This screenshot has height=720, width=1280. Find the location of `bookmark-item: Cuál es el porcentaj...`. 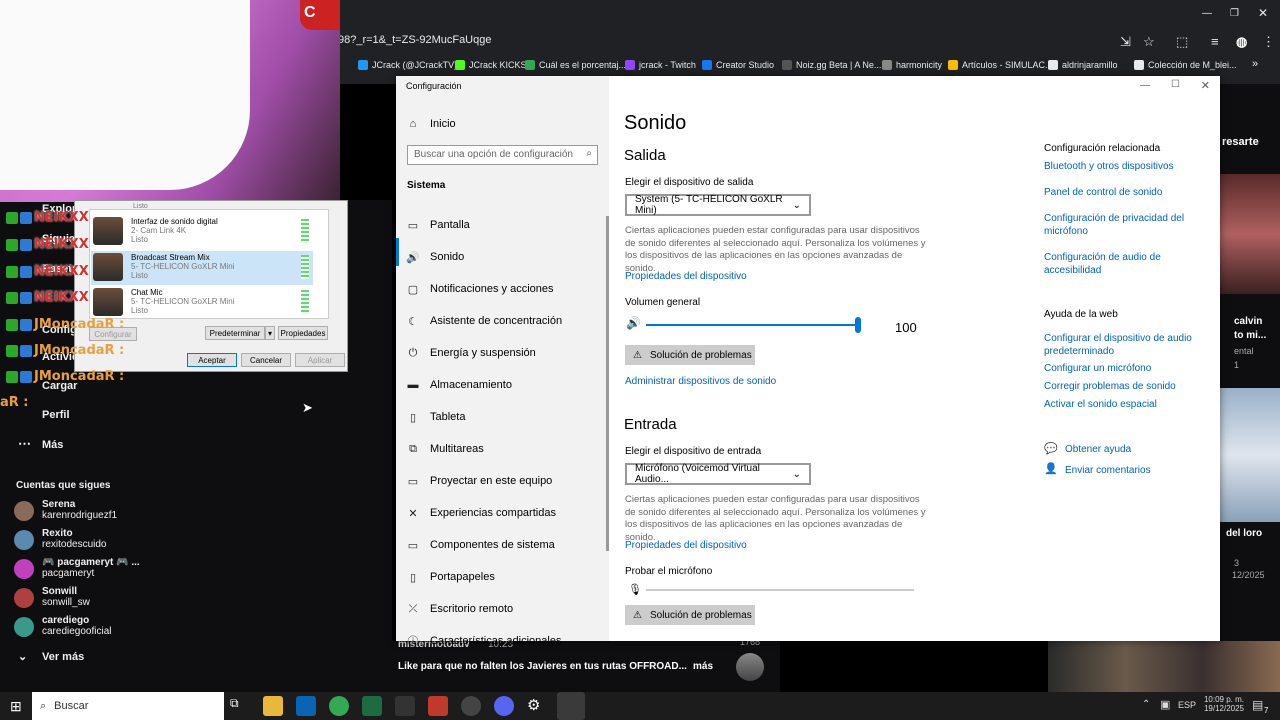

bookmark-item: Cuál es el porcentaj... is located at coordinates (575, 65).